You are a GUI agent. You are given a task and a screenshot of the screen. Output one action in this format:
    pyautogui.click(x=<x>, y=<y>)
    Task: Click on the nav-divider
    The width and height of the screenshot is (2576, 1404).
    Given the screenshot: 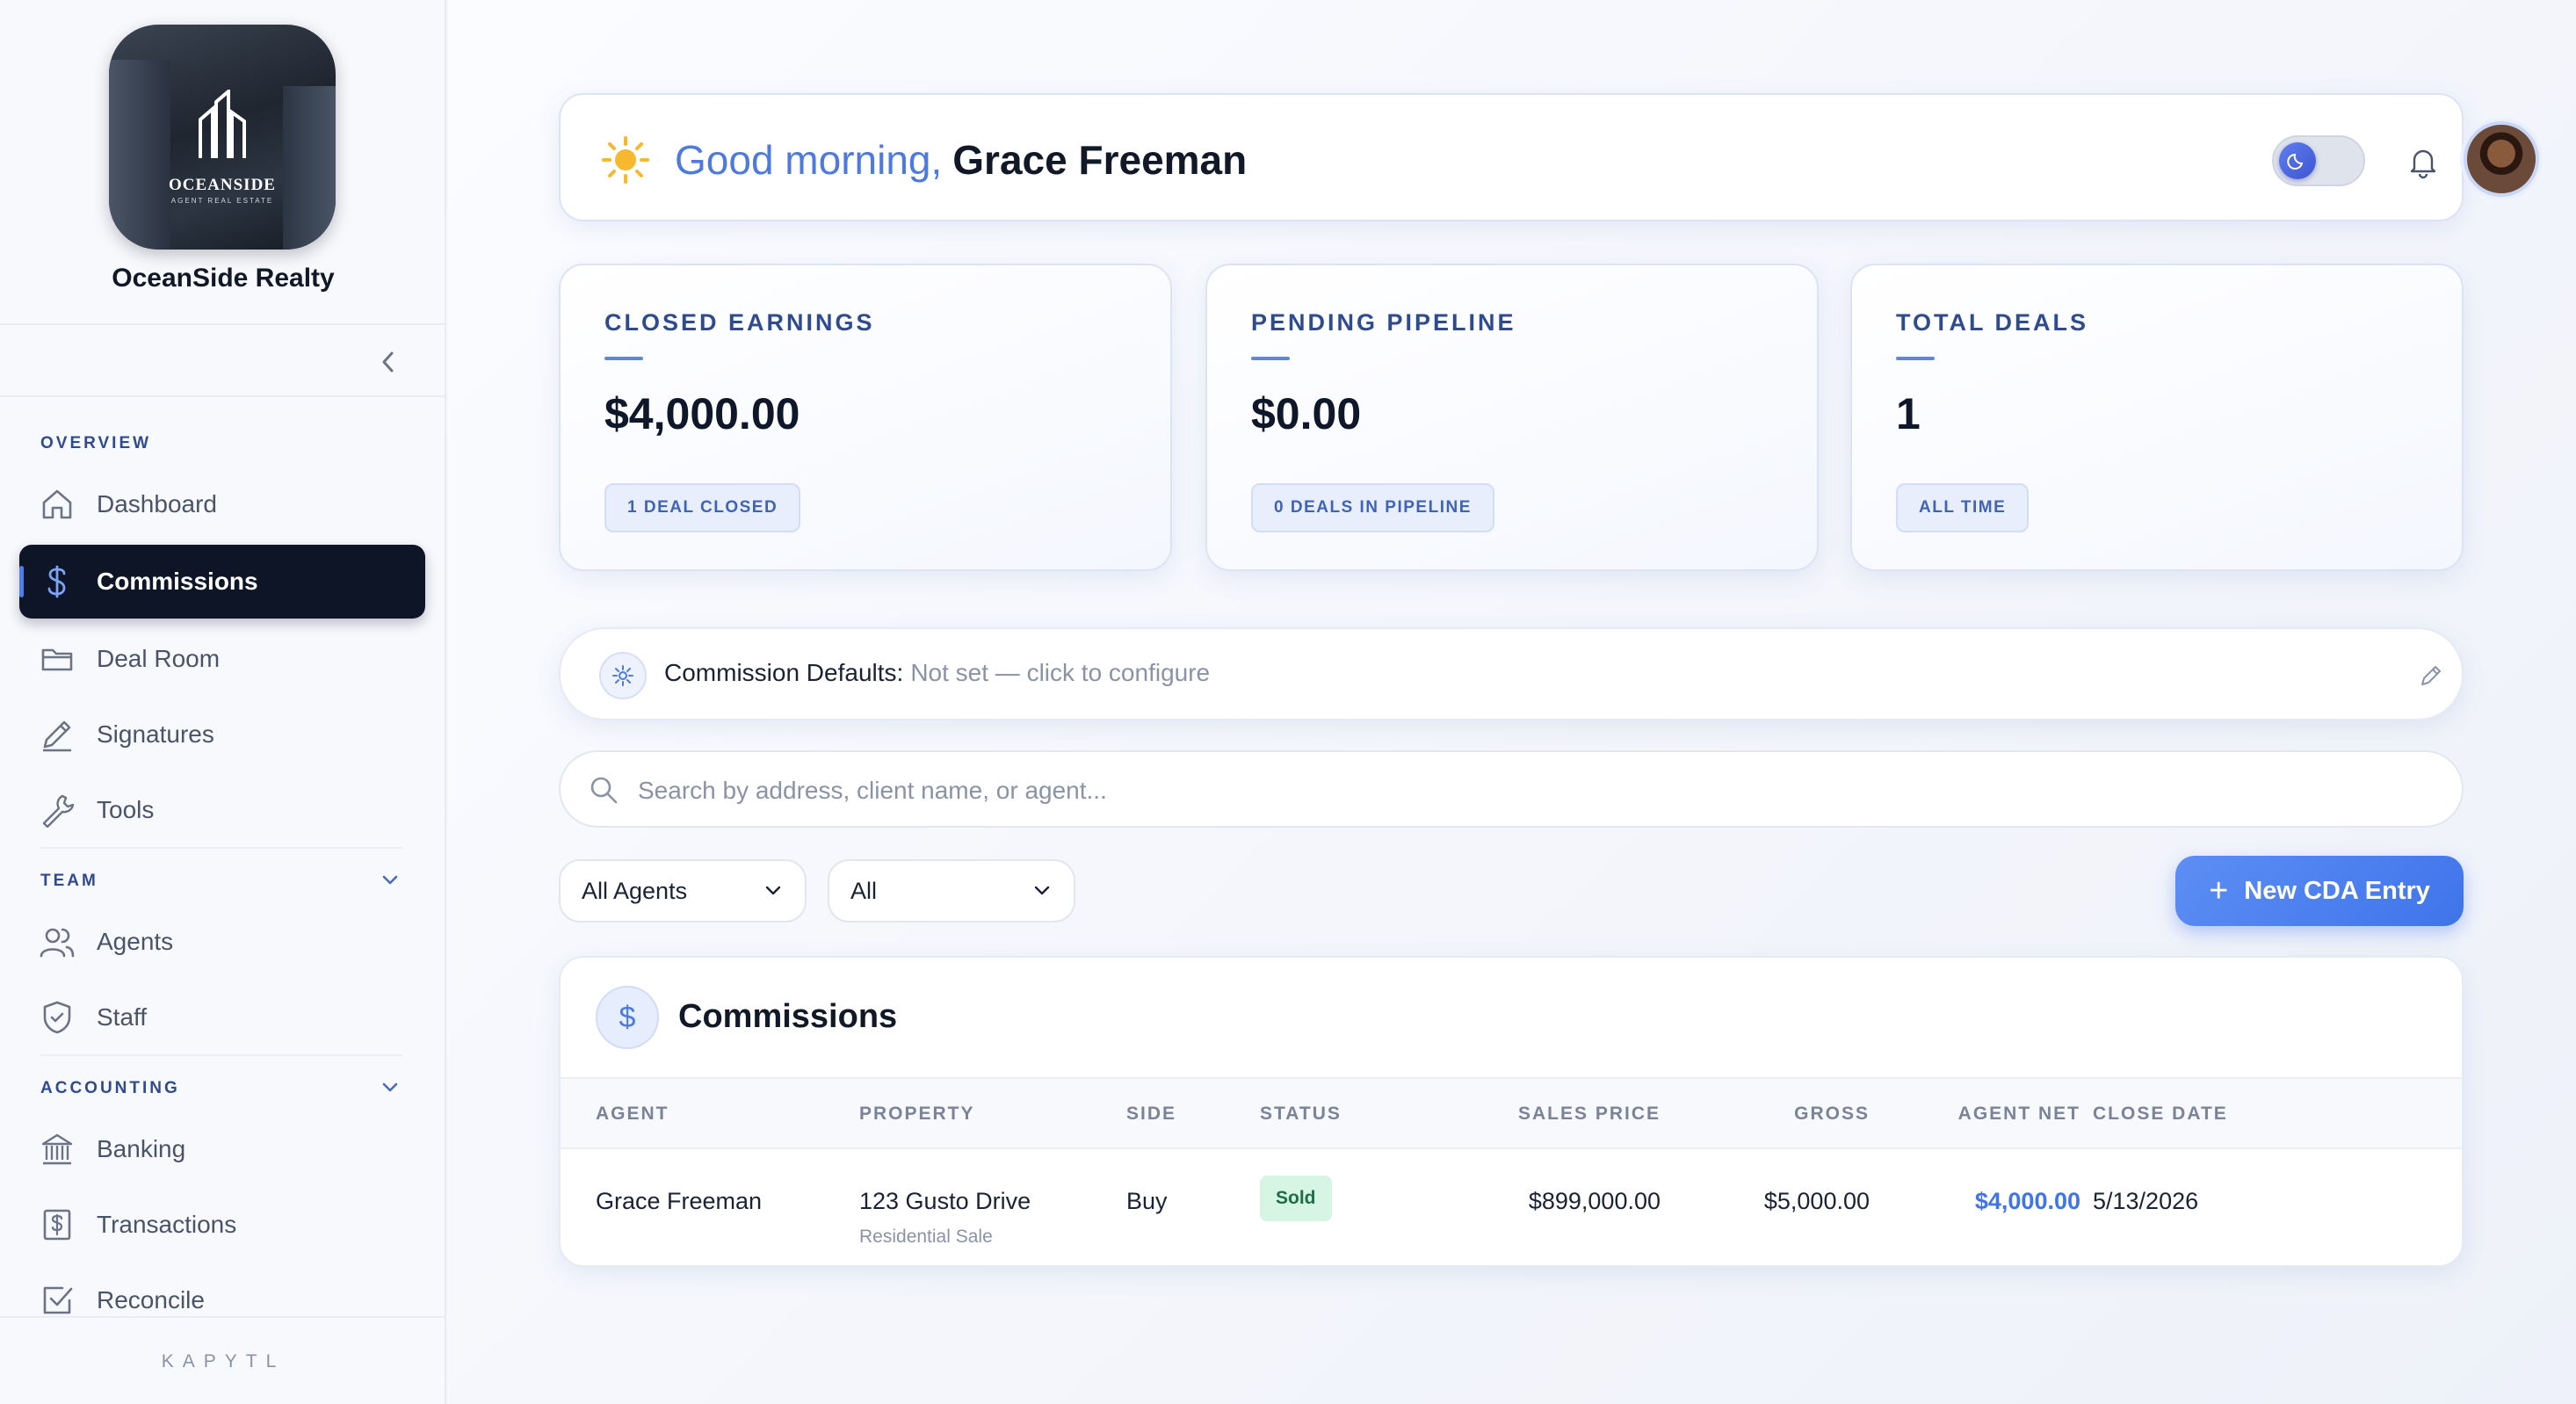 What is the action you would take?
    pyautogui.click(x=221, y=1055)
    